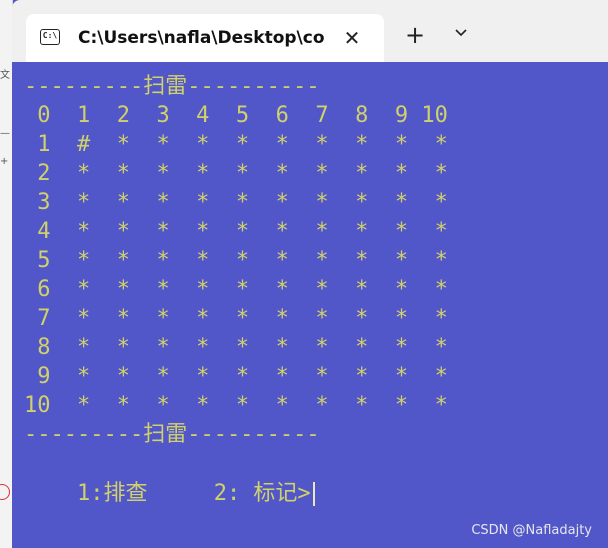 This screenshot has height=548, width=608. What do you see at coordinates (415, 35) in the screenshot?
I see `new-tab-button: +` at bounding box center [415, 35].